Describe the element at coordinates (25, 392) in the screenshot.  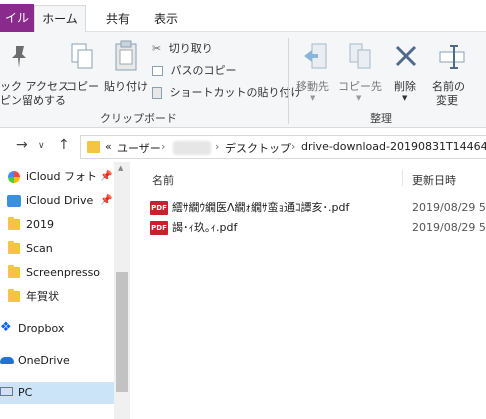
I see `nav-label: PC` at that location.